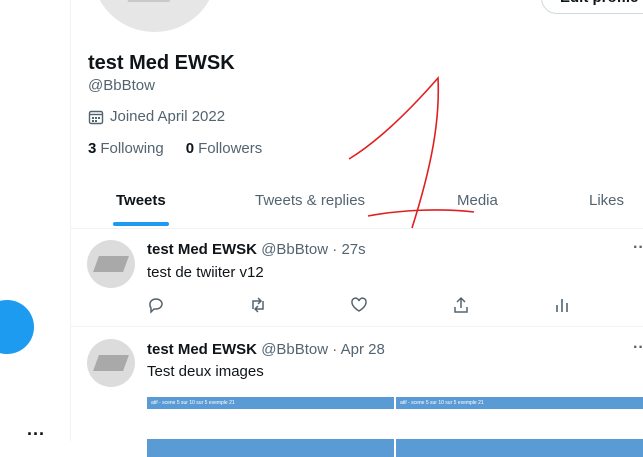 This screenshot has height=457, width=643. What do you see at coordinates (168, 116) in the screenshot?
I see `joined-text: Joined April 2022` at bounding box center [168, 116].